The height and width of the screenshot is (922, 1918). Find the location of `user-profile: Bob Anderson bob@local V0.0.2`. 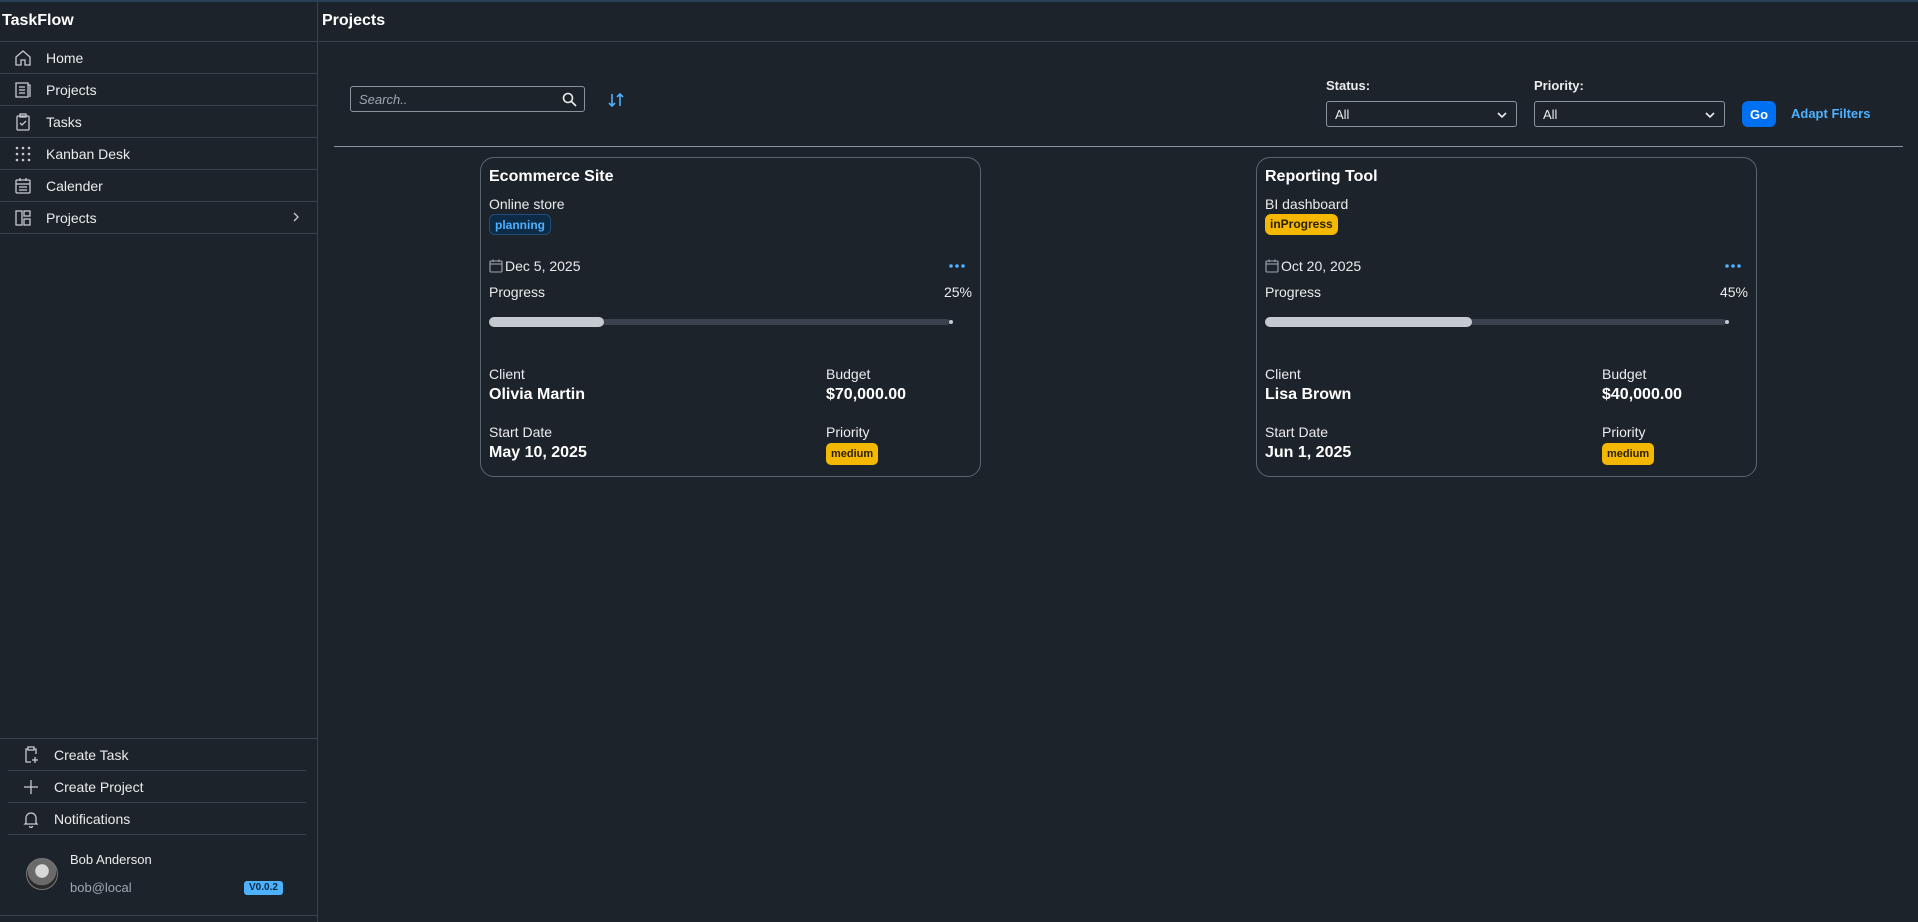

user-profile: Bob Anderson bob@local V0.0.2 is located at coordinates (159, 878).